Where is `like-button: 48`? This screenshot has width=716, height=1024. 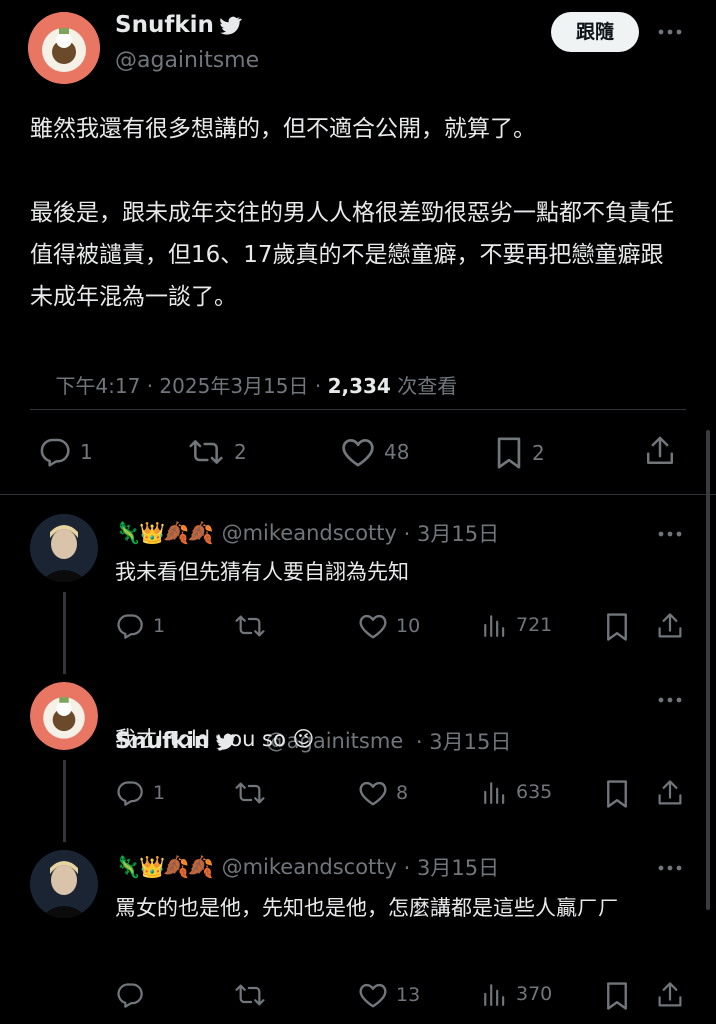
like-button: 48 is located at coordinates (374, 452).